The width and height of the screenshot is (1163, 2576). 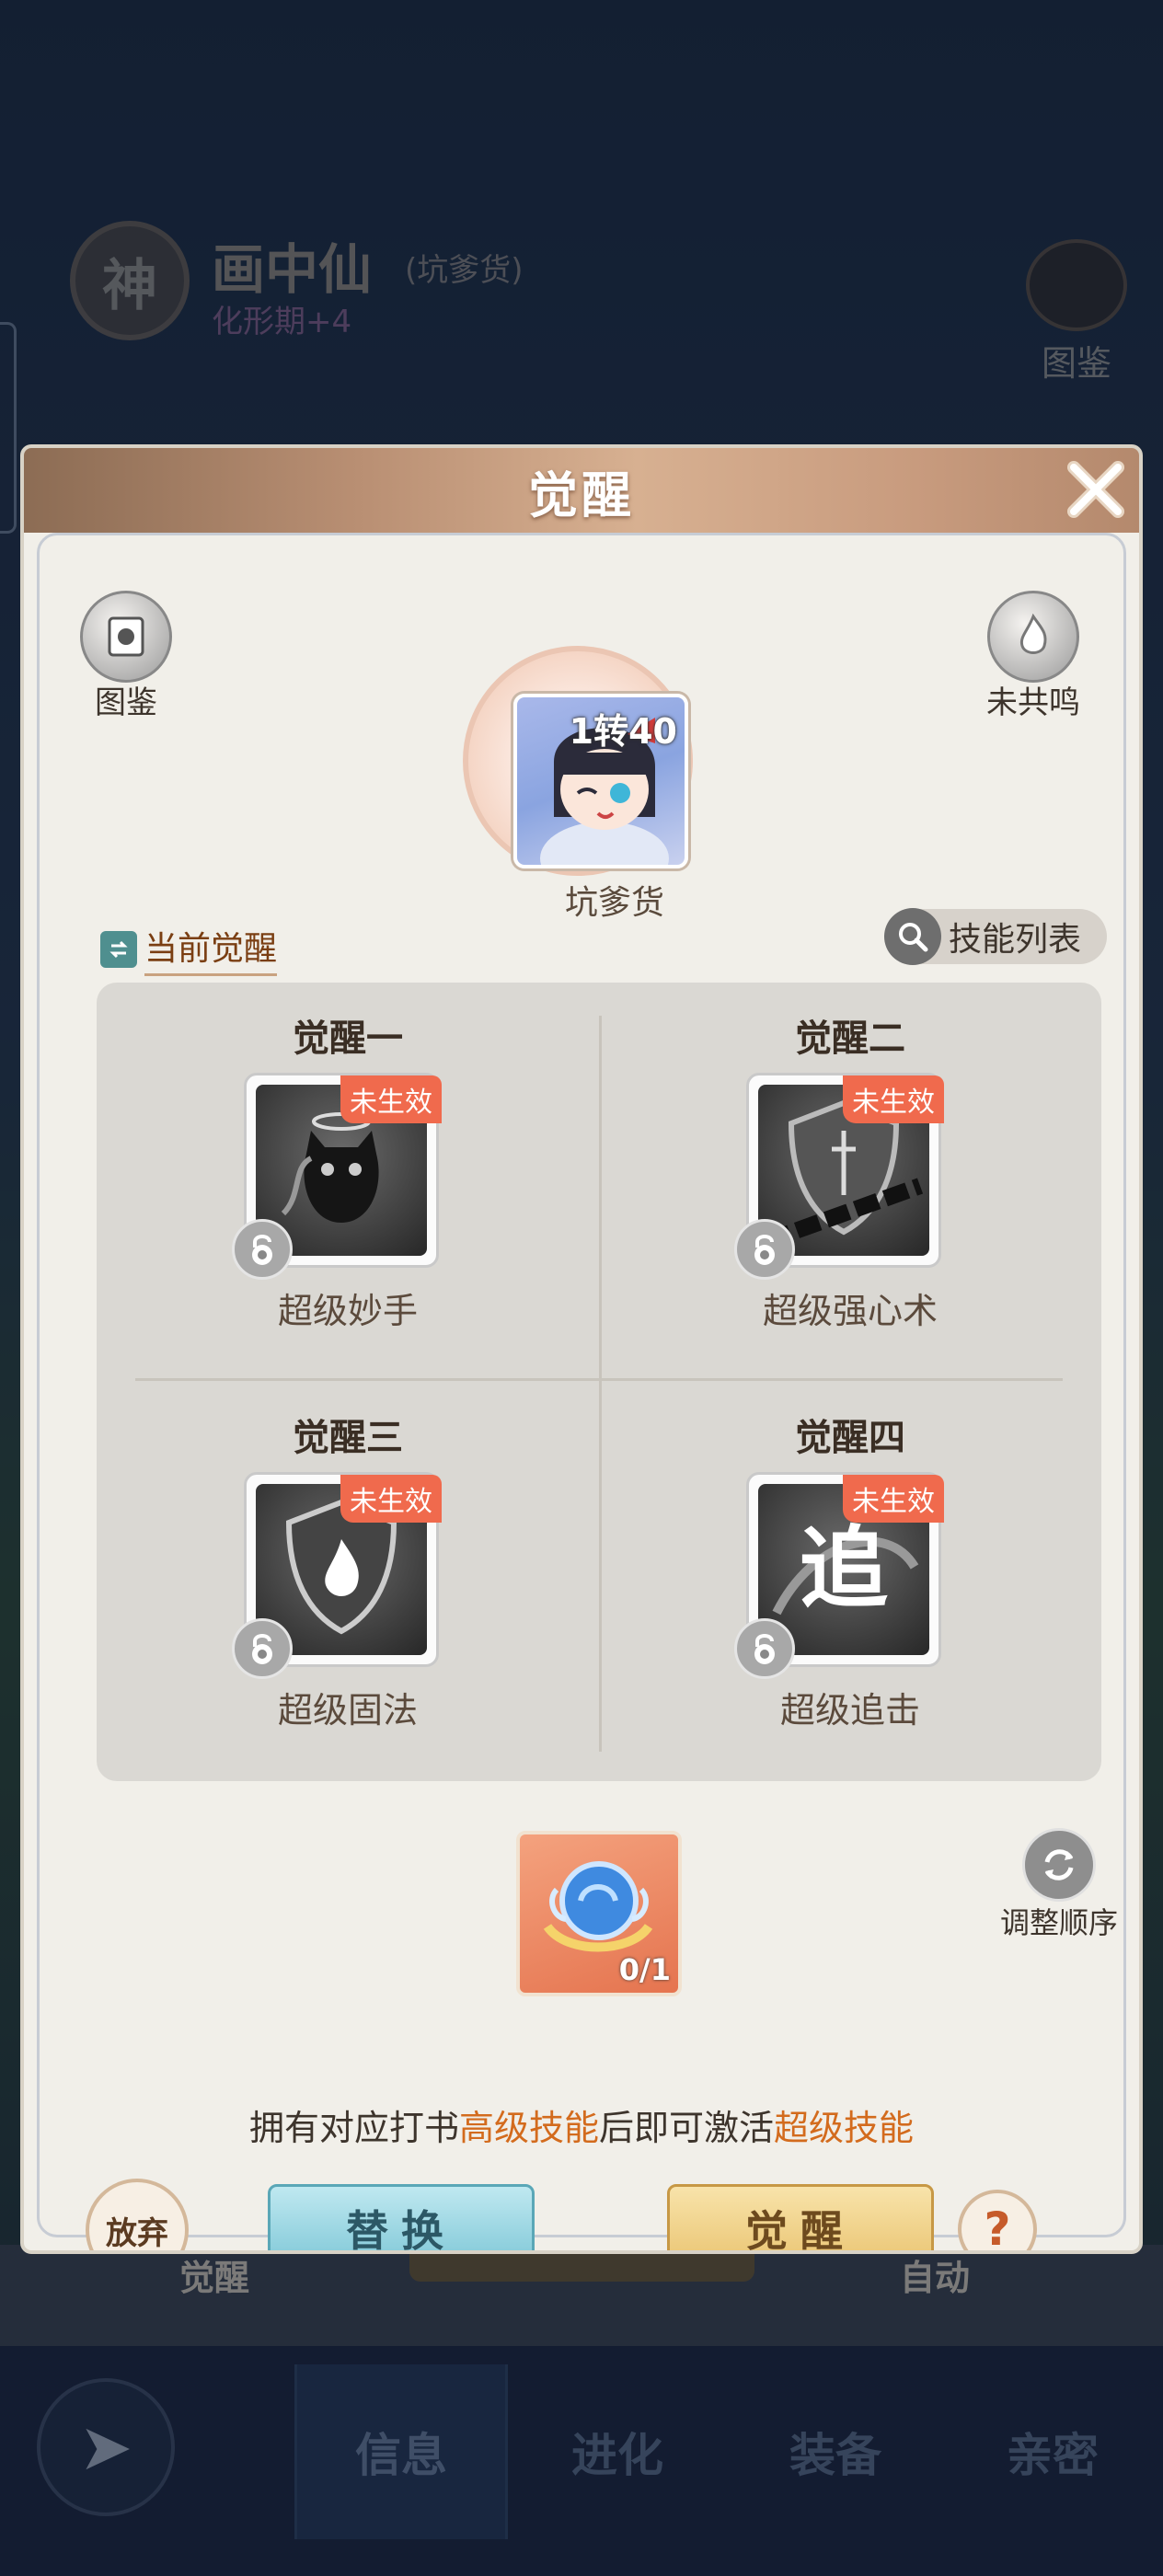 I want to click on codex-button: 图鉴, so click(x=126, y=656).